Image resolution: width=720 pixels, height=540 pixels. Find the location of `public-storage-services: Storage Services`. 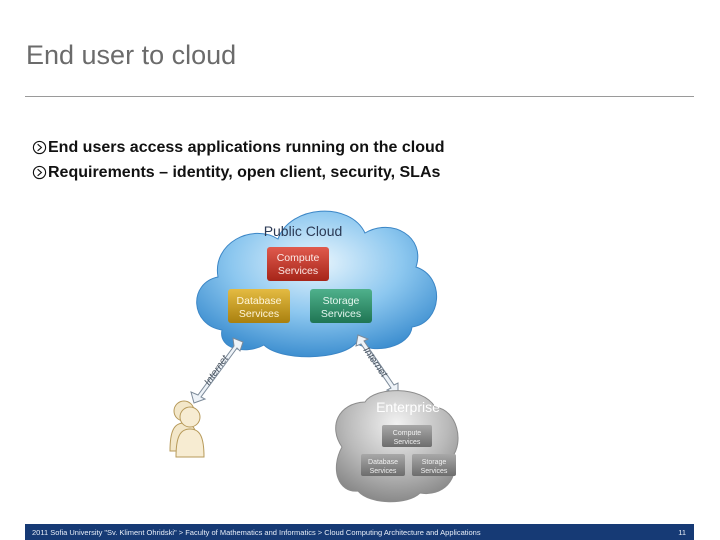

public-storage-services: Storage Services is located at coordinates (341, 306).